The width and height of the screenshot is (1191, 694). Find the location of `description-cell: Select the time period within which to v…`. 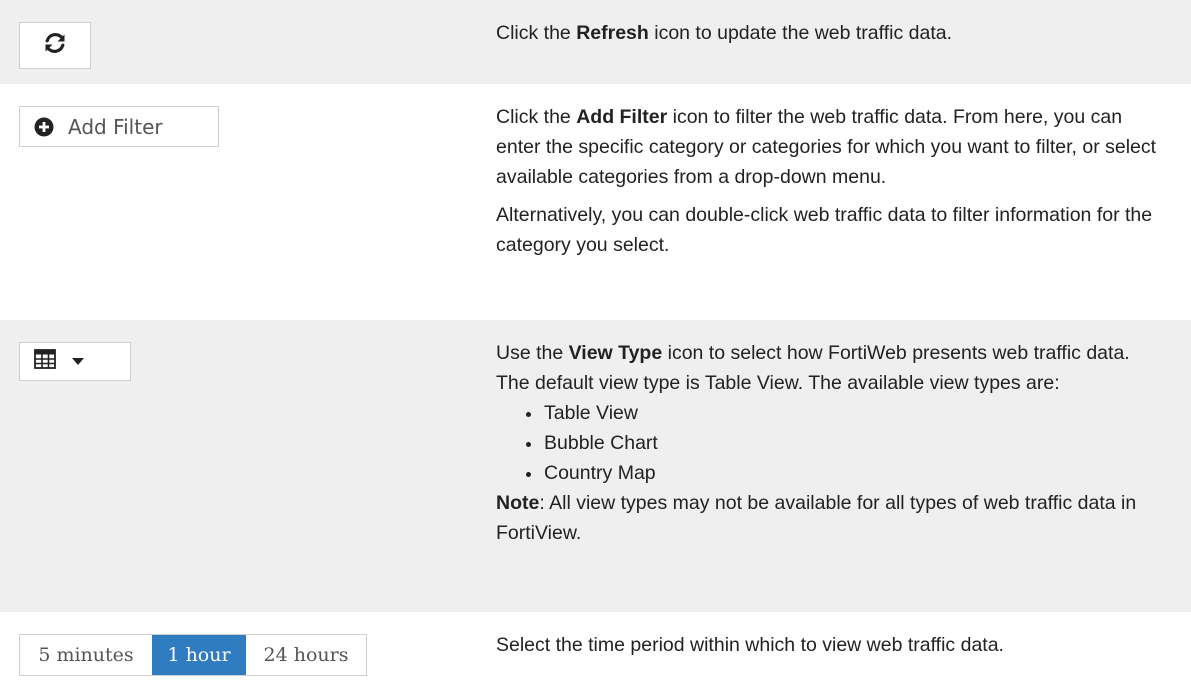

description-cell: Select the time period within which to v… is located at coordinates (831, 645).